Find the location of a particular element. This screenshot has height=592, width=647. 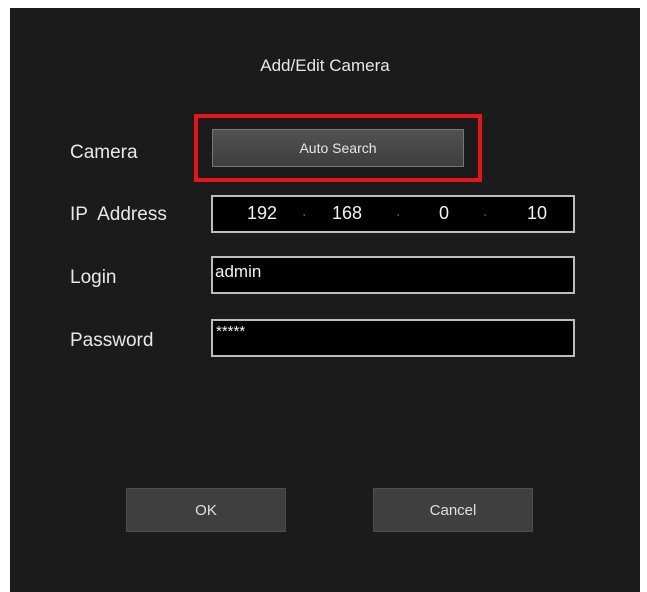

ip-address-field: 192 . 168 . 0 . 10 is located at coordinates (393, 214).